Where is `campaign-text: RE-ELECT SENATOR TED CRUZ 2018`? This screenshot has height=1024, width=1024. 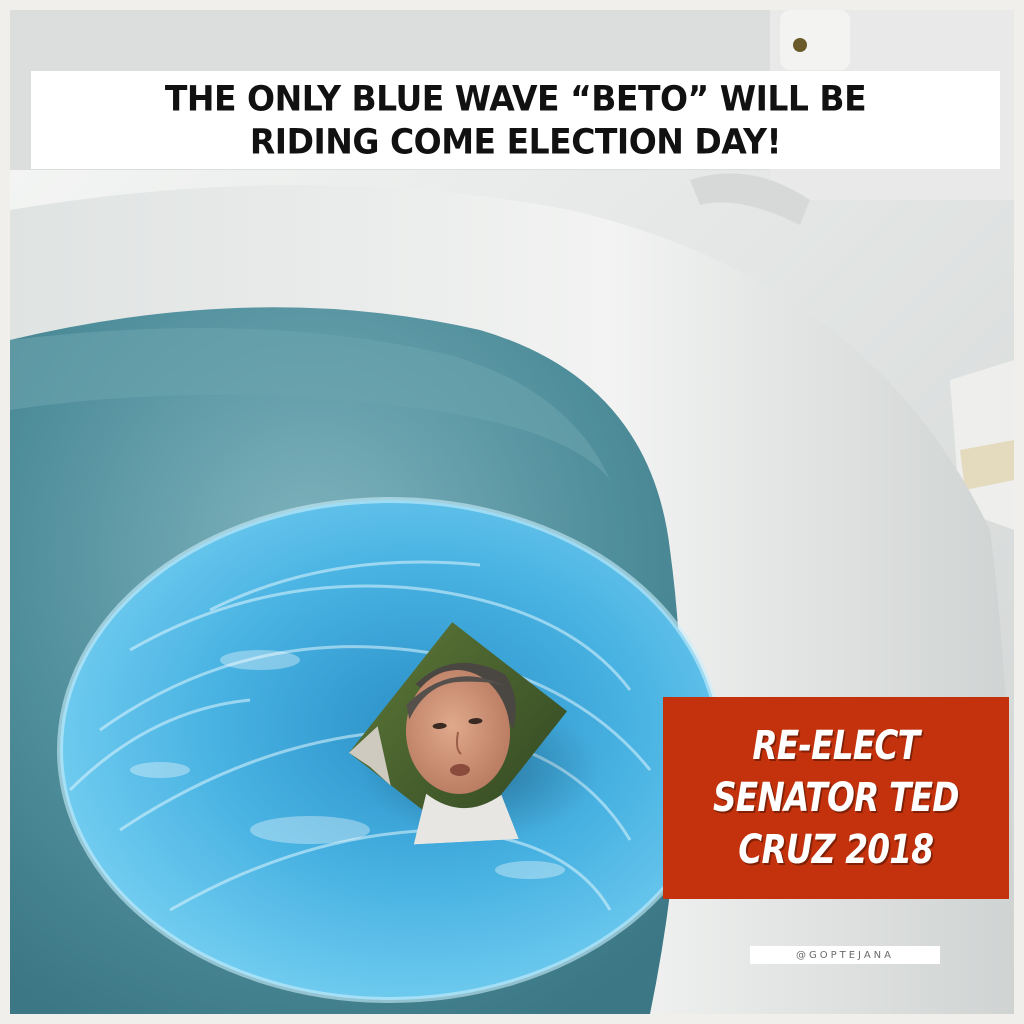 campaign-text: RE-ELECT SENATOR TED CRUZ 2018 is located at coordinates (836, 798).